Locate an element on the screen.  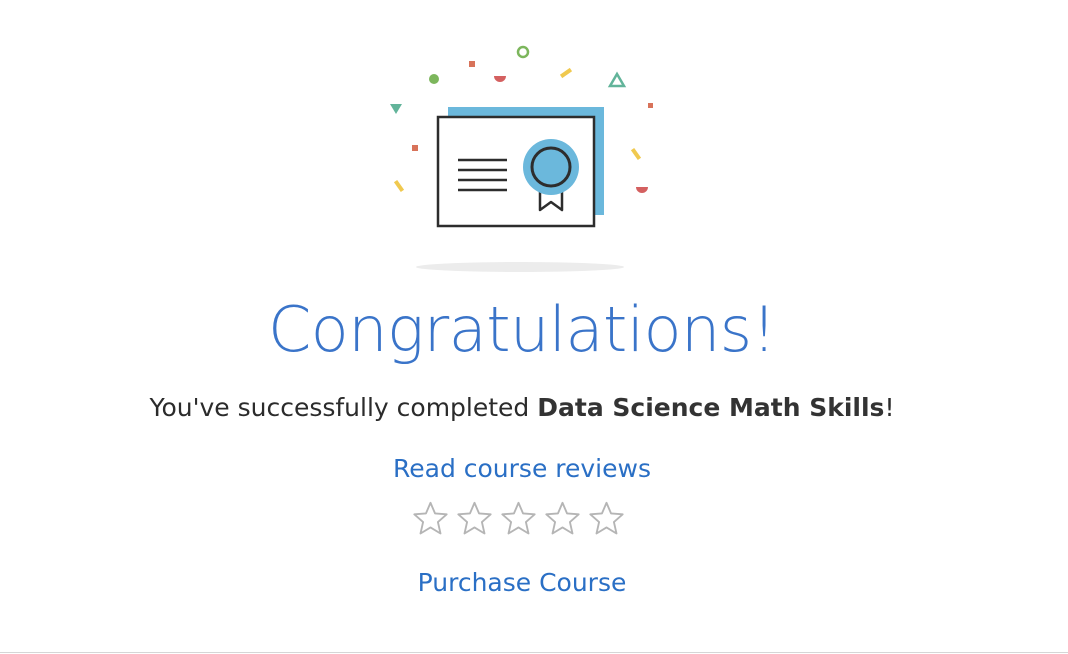
purchase-link-row: Purchase Course is located at coordinates (522, 583).